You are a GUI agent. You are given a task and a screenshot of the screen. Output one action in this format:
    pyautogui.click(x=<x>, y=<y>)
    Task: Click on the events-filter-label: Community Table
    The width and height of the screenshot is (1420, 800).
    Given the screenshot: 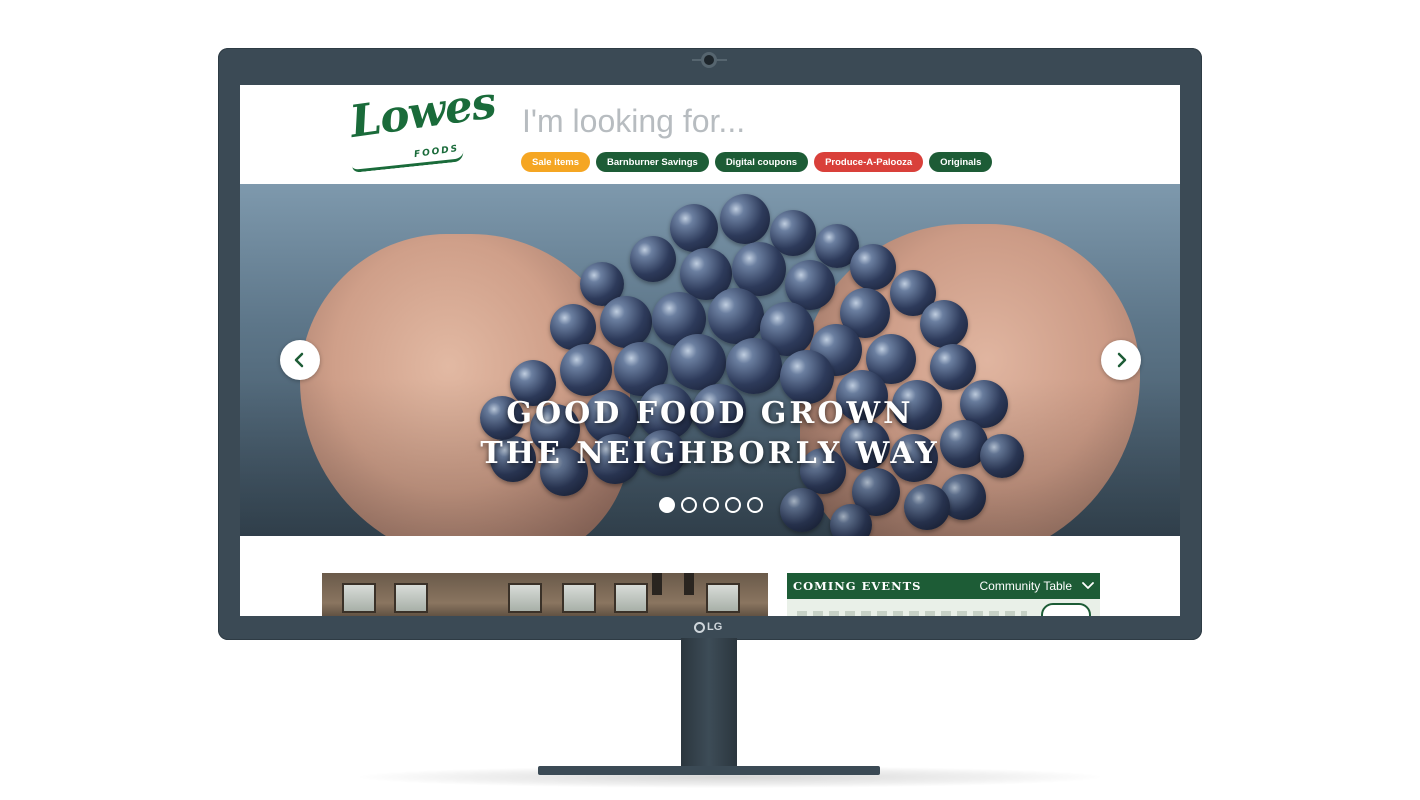 What is the action you would take?
    pyautogui.click(x=1025, y=586)
    